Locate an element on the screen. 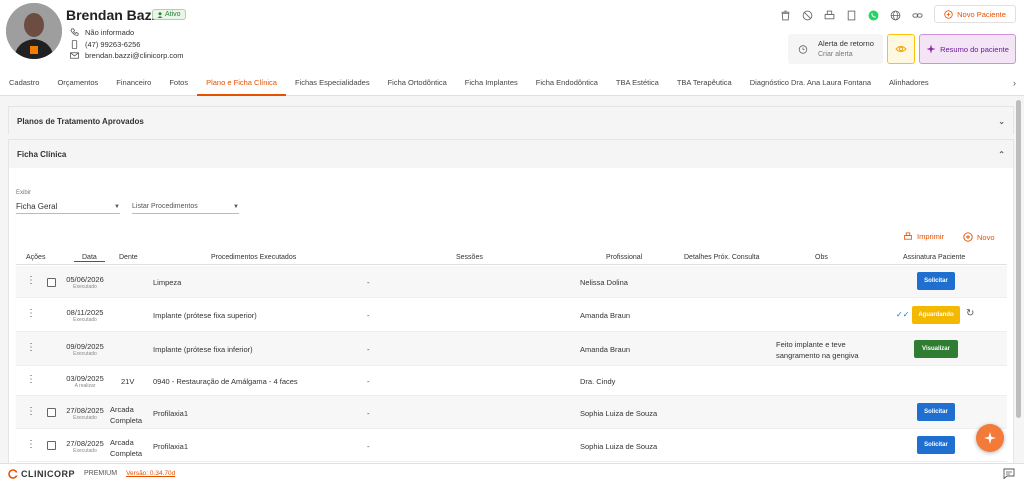 The image size is (1024, 483). col-assinatura: Assinatura Paciente is located at coordinates (934, 257).